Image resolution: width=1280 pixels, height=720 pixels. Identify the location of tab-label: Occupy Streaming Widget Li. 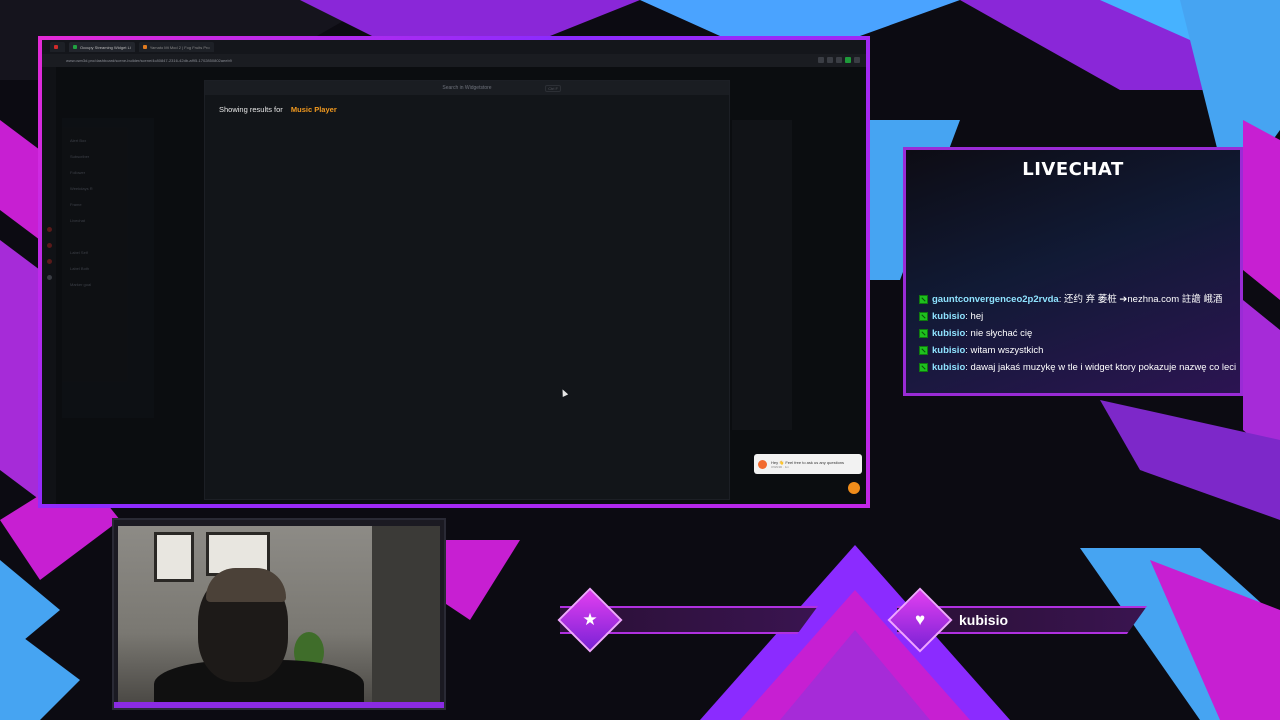
(105, 47).